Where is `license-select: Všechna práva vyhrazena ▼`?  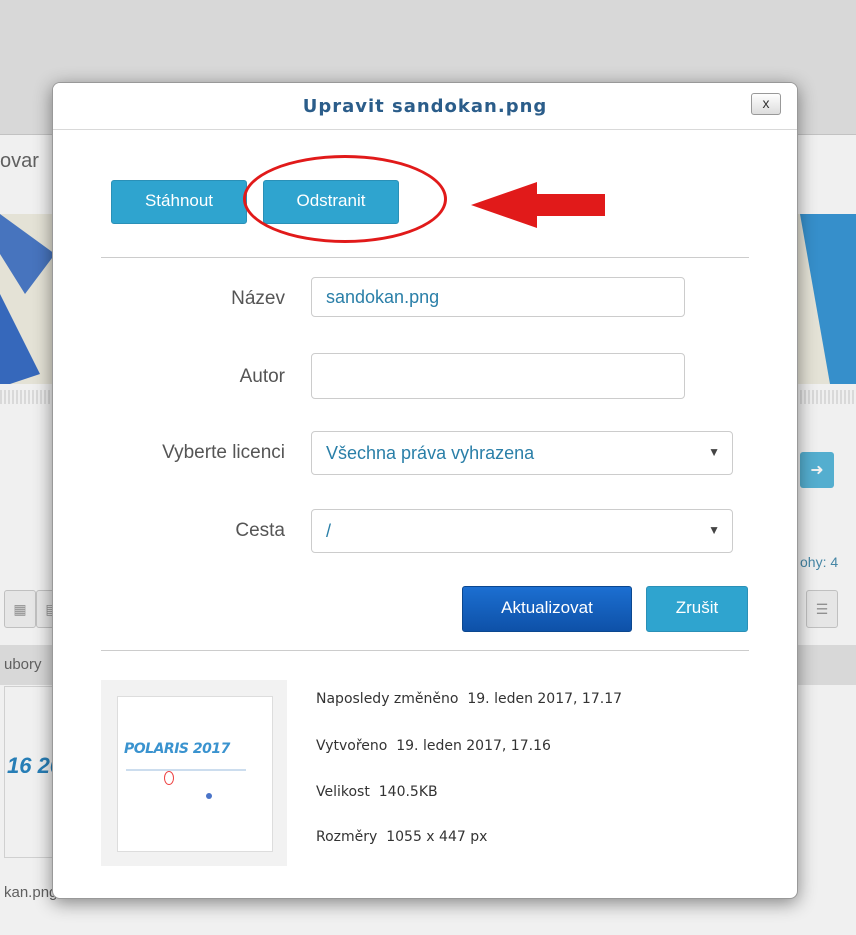
license-select: Všechna práva vyhrazena ▼ is located at coordinates (522, 453).